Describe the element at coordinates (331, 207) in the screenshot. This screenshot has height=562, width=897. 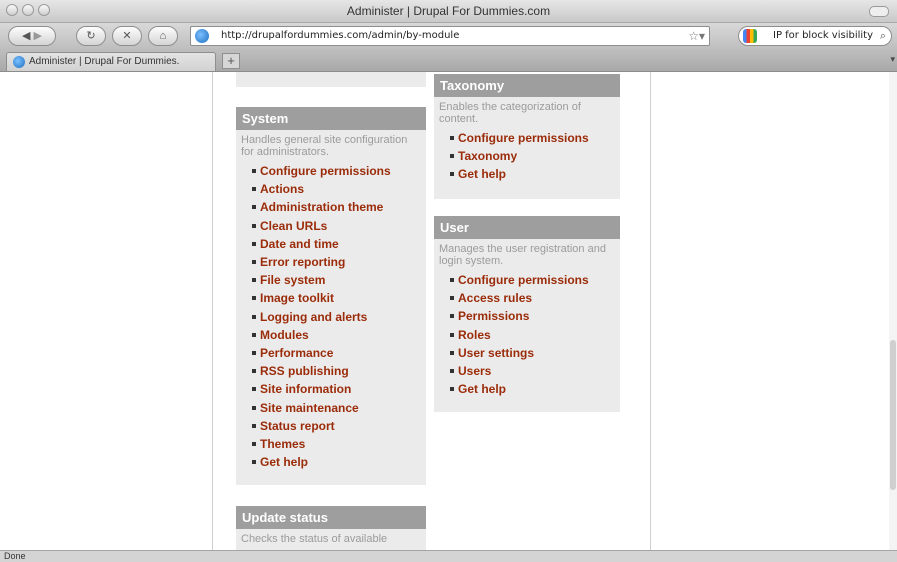
I see `list-item: Administration theme` at that location.